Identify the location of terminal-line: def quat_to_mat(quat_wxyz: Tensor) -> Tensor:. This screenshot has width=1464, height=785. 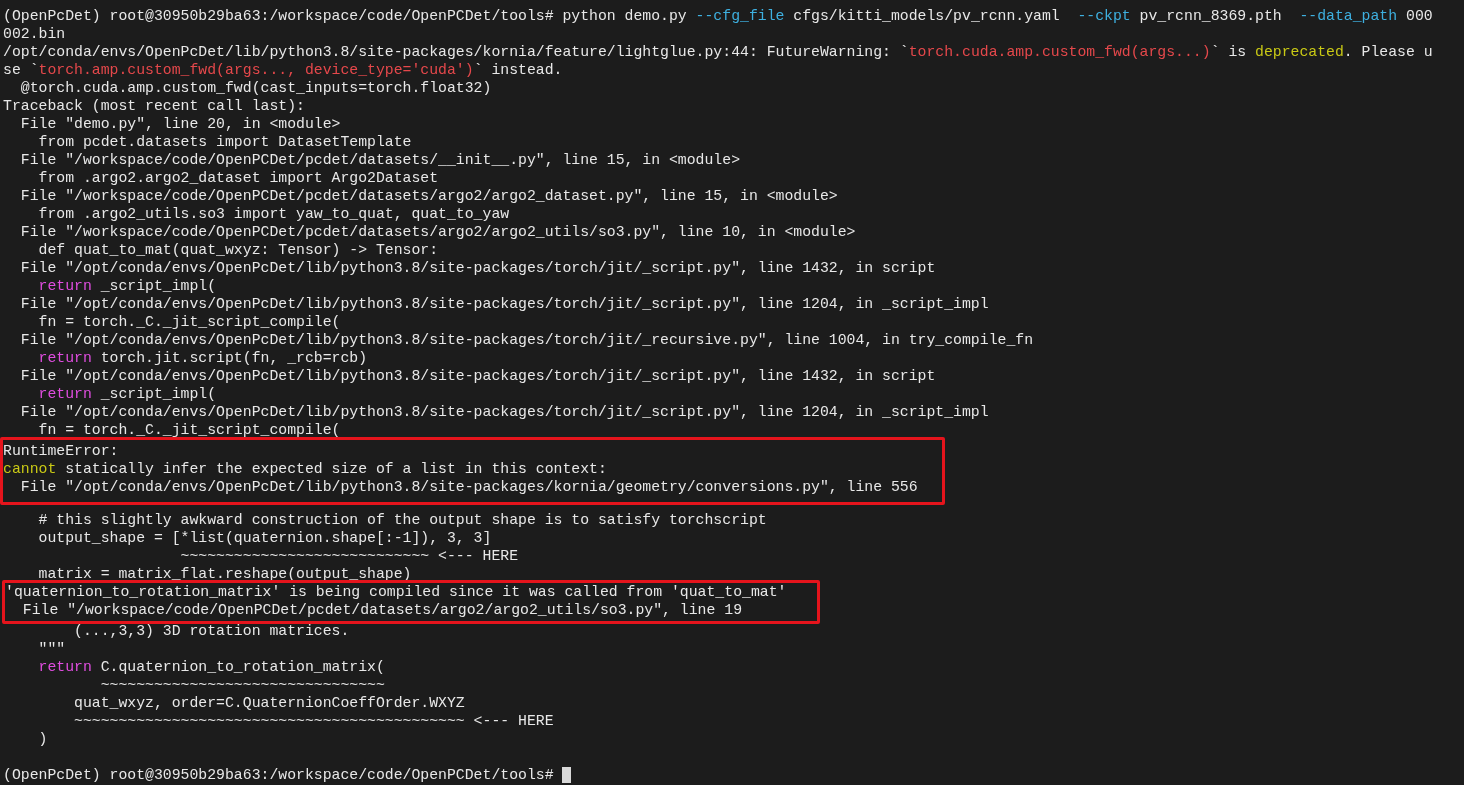
(238, 250).